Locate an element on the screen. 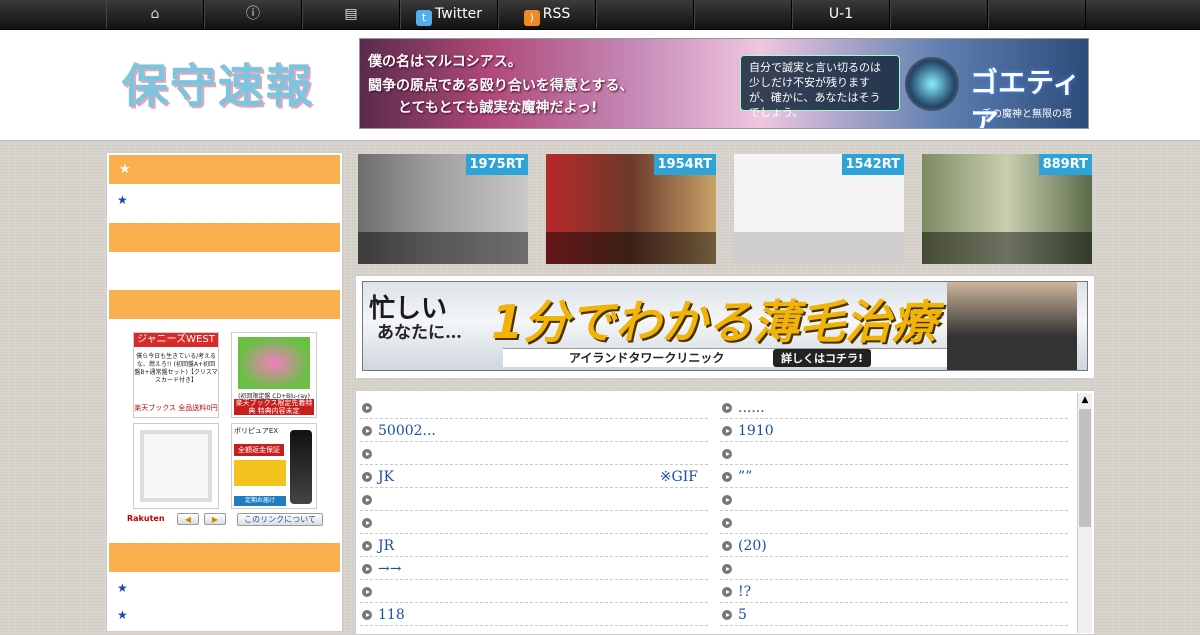  shop-item-frame is located at coordinates (176, 466).